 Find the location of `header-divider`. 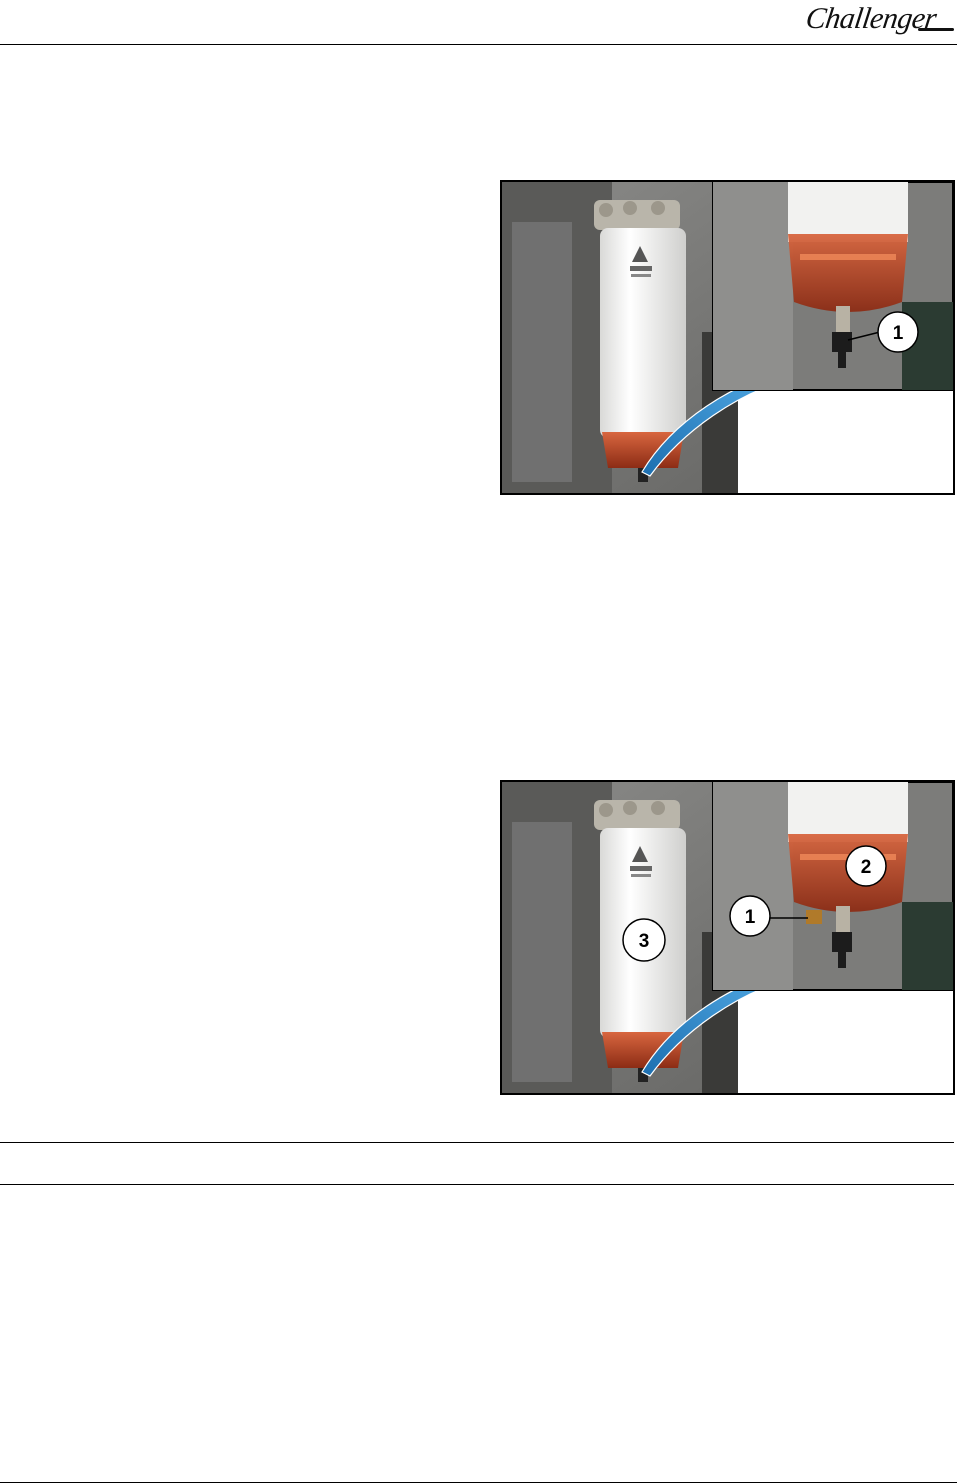

header-divider is located at coordinates (478, 44).